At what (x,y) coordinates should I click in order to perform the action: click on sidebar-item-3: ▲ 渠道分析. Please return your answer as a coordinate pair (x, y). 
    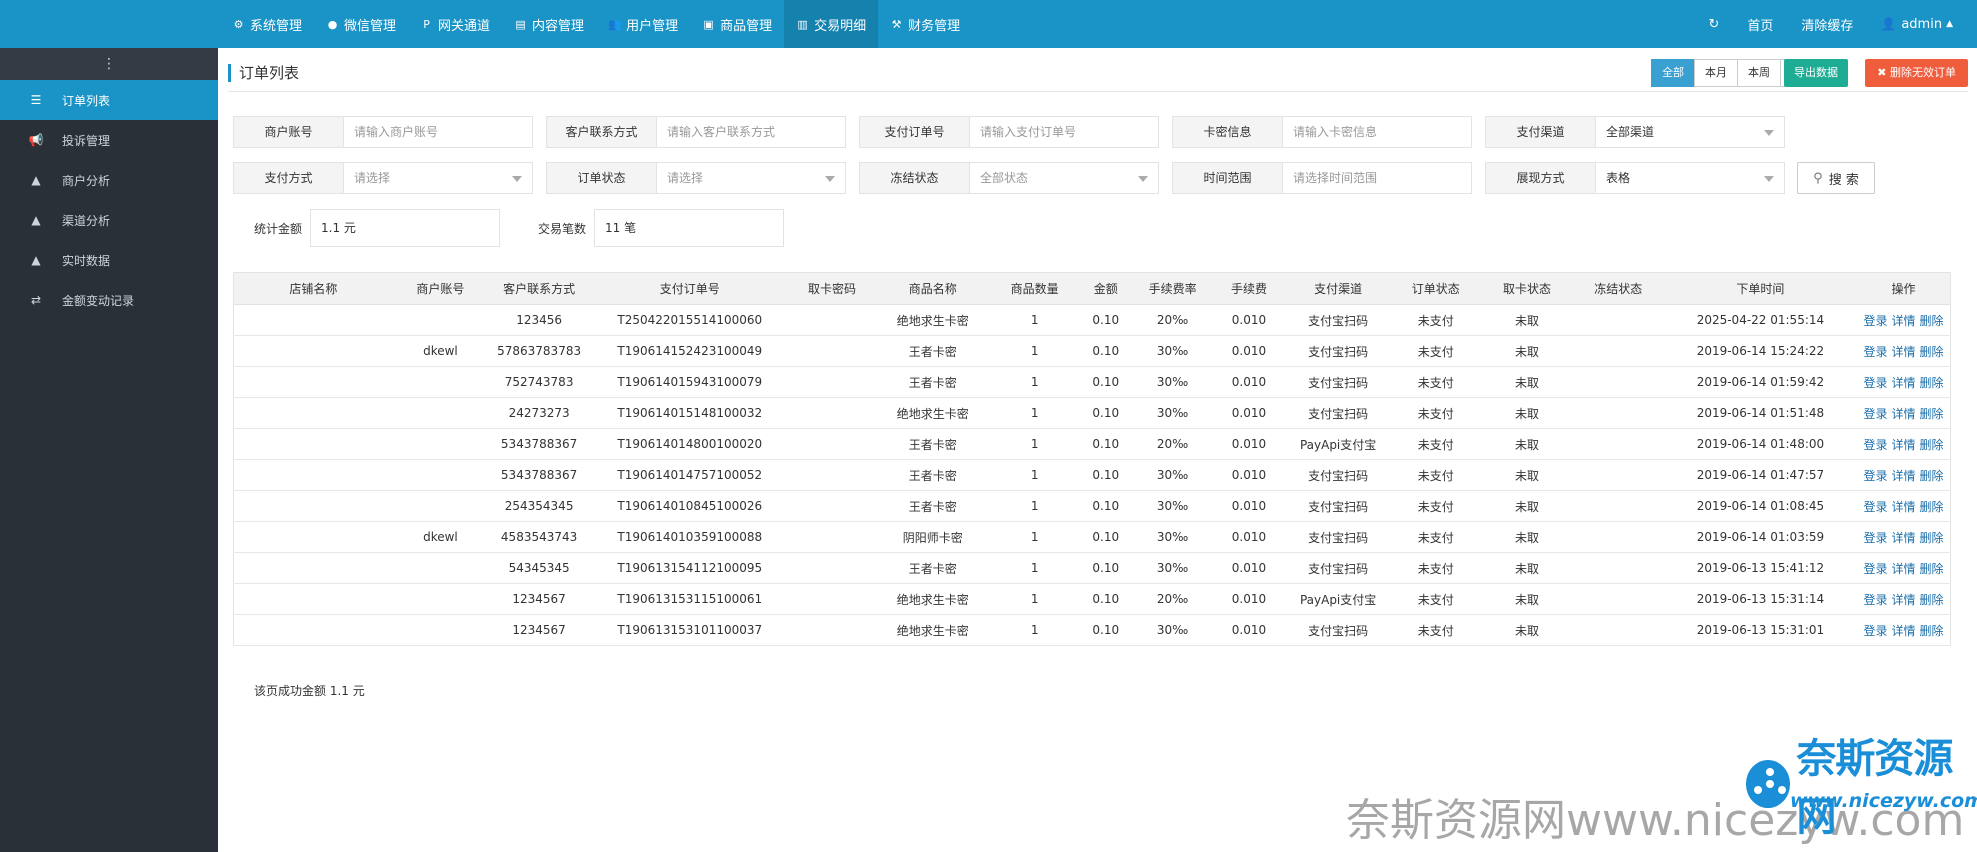
    Looking at the image, I should click on (109, 220).